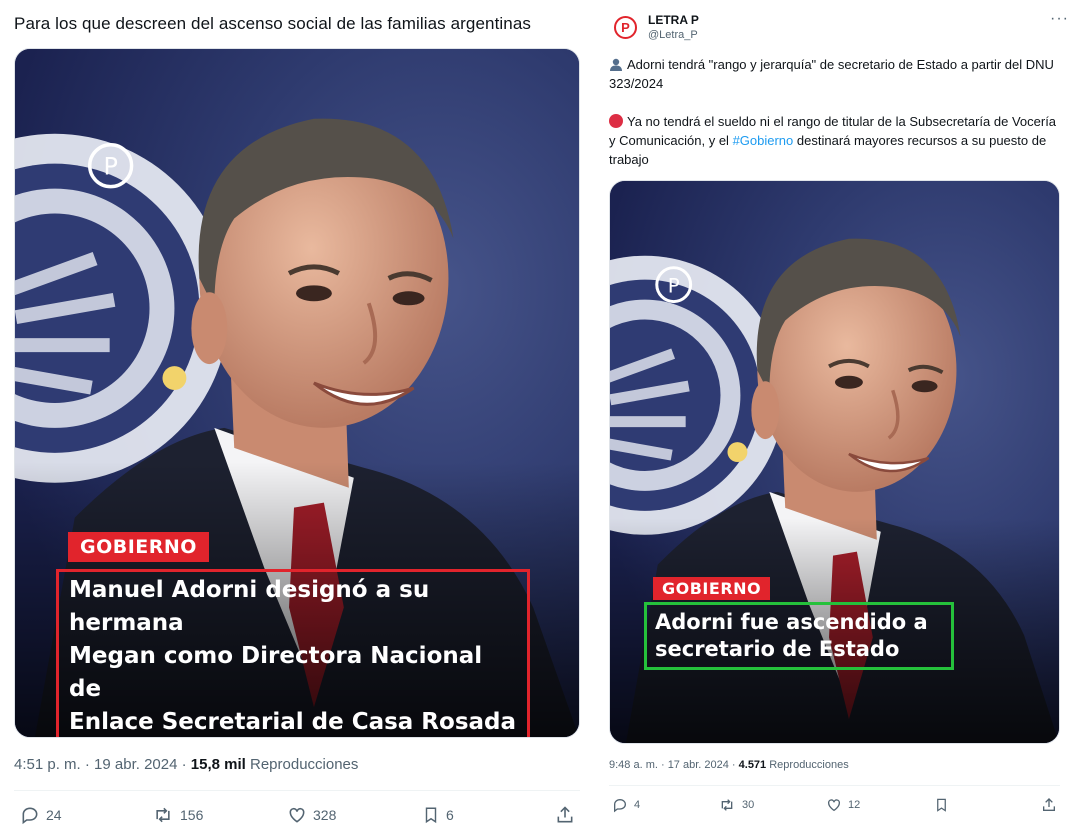 Image resolution: width=1088 pixels, height=831 pixels. Describe the element at coordinates (777, 649) in the screenshot. I see `headline-line: secretario de Estado` at that location.